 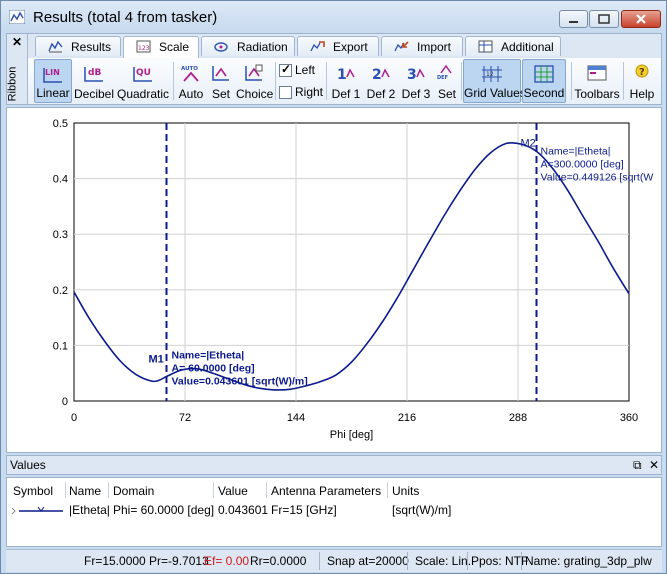 What do you see at coordinates (243, 510) in the screenshot?
I see `row-value: 0.043601` at bounding box center [243, 510].